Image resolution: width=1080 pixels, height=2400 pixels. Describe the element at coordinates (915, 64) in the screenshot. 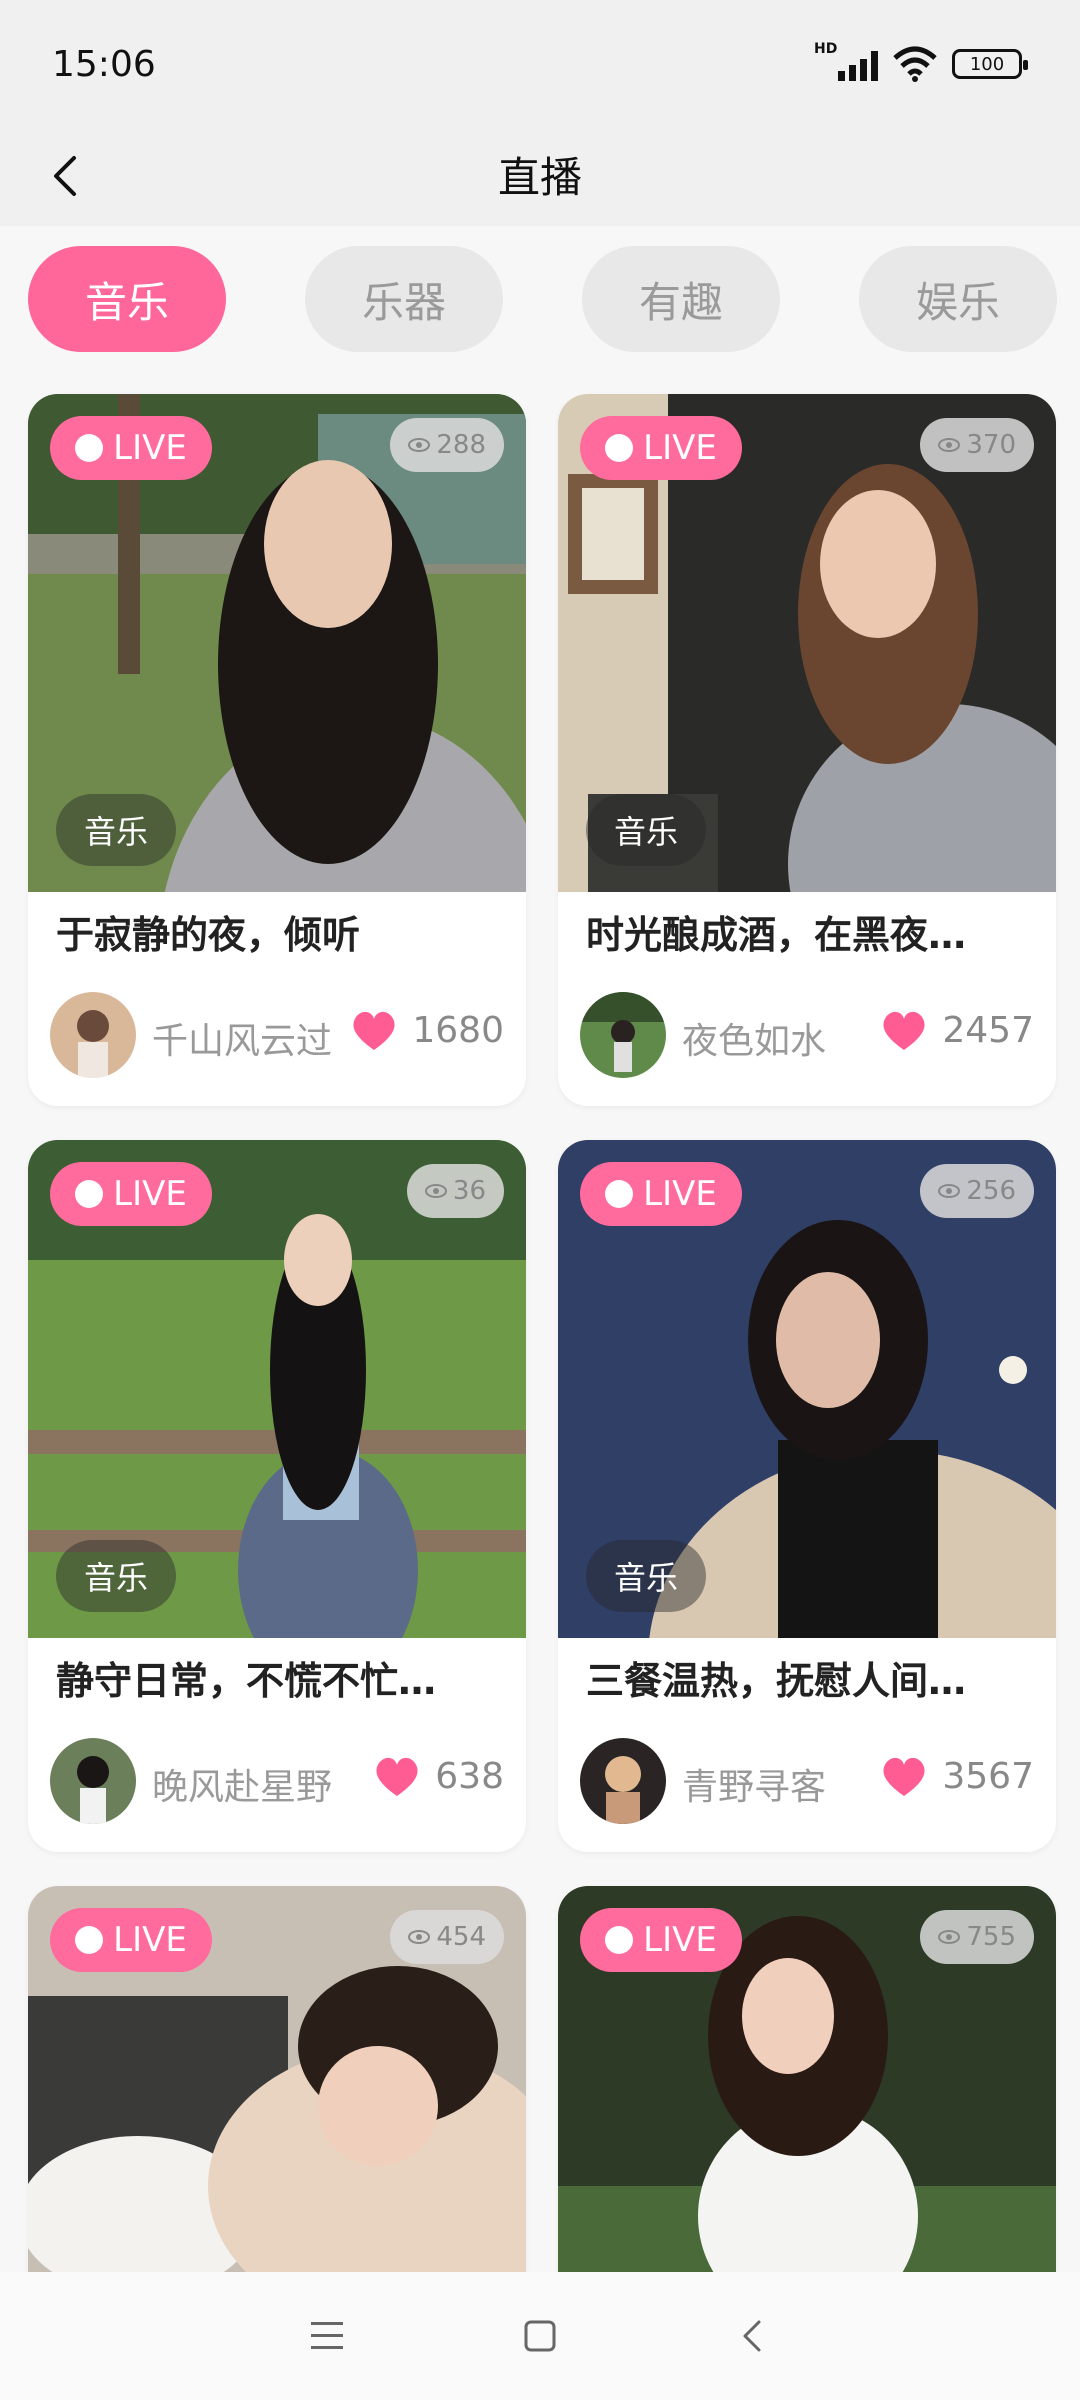

I see `wifi-icon` at that location.